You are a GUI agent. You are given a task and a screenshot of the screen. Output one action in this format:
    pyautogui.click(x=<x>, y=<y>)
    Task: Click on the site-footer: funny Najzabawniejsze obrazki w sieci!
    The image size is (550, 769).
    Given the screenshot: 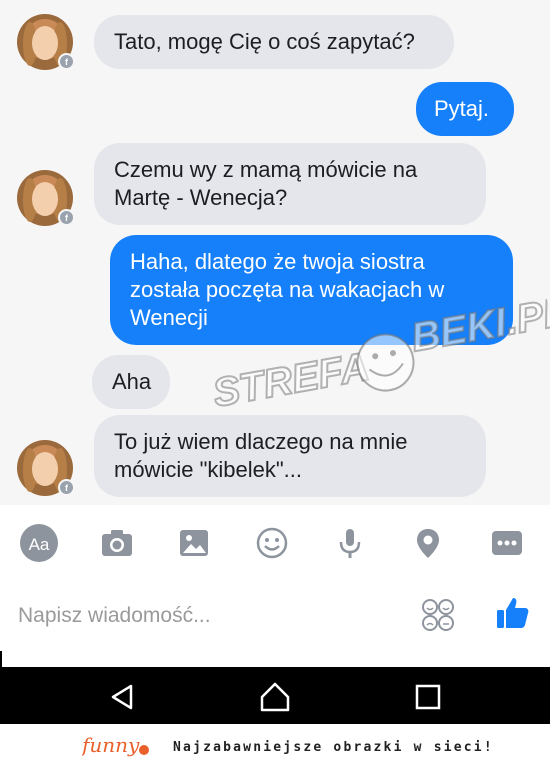 What is the action you would take?
    pyautogui.click(x=275, y=746)
    